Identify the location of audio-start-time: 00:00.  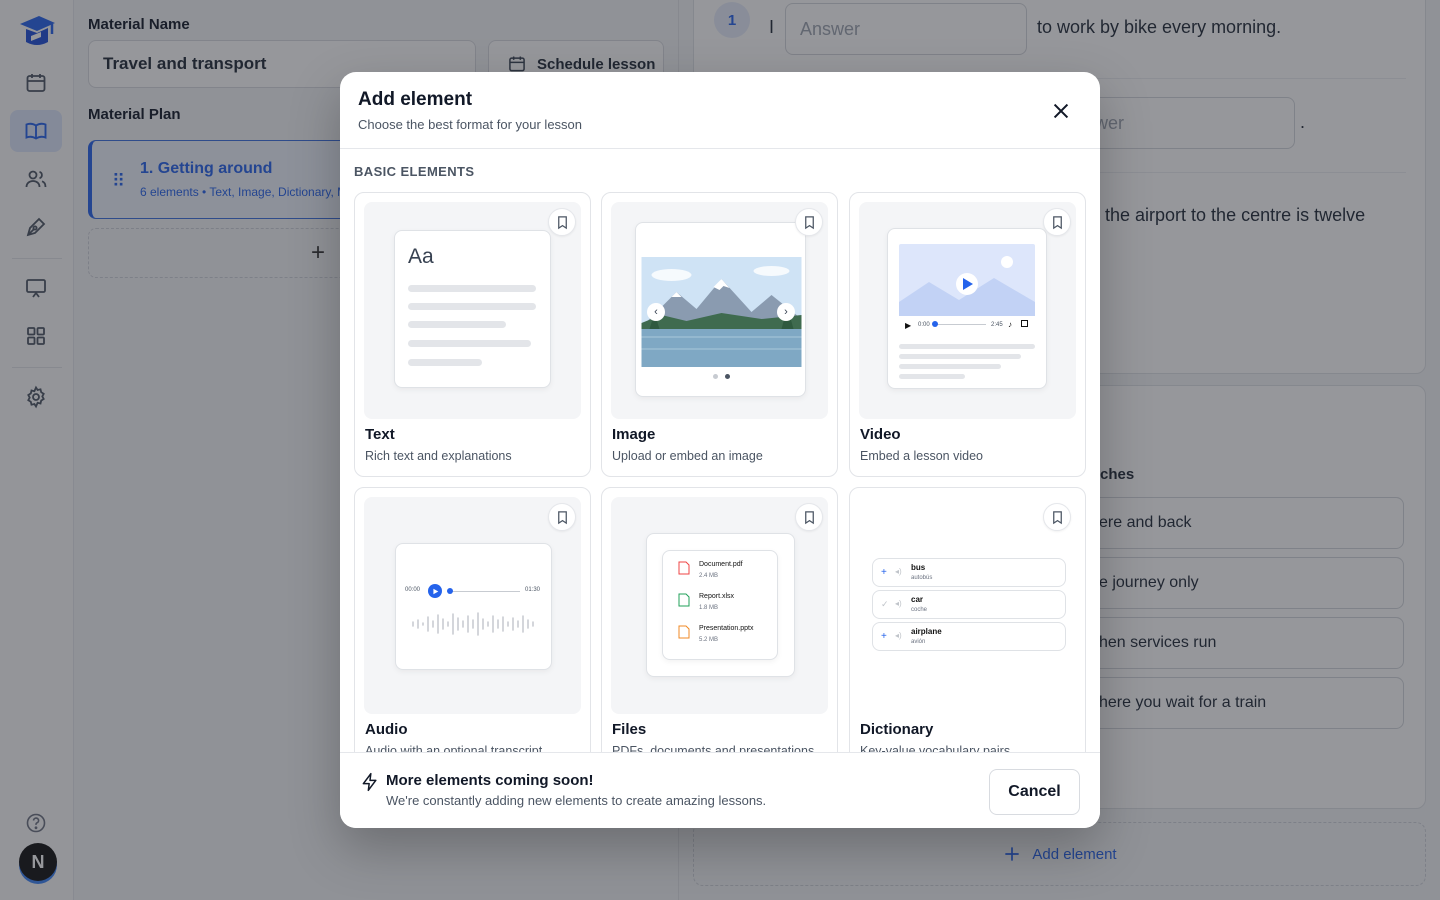
(413, 590).